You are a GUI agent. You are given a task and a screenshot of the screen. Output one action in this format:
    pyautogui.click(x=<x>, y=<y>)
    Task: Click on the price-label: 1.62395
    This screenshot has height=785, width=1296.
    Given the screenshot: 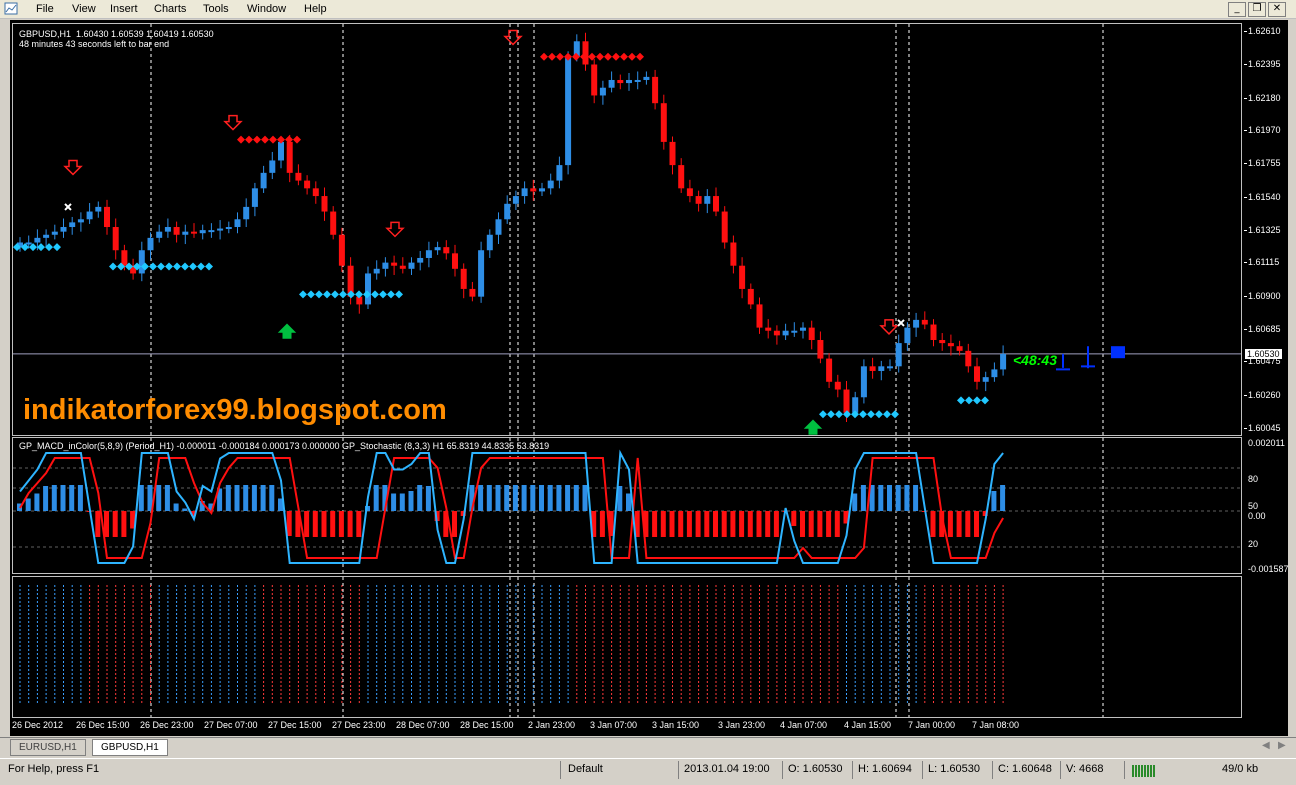 What is the action you would take?
    pyautogui.click(x=1264, y=64)
    